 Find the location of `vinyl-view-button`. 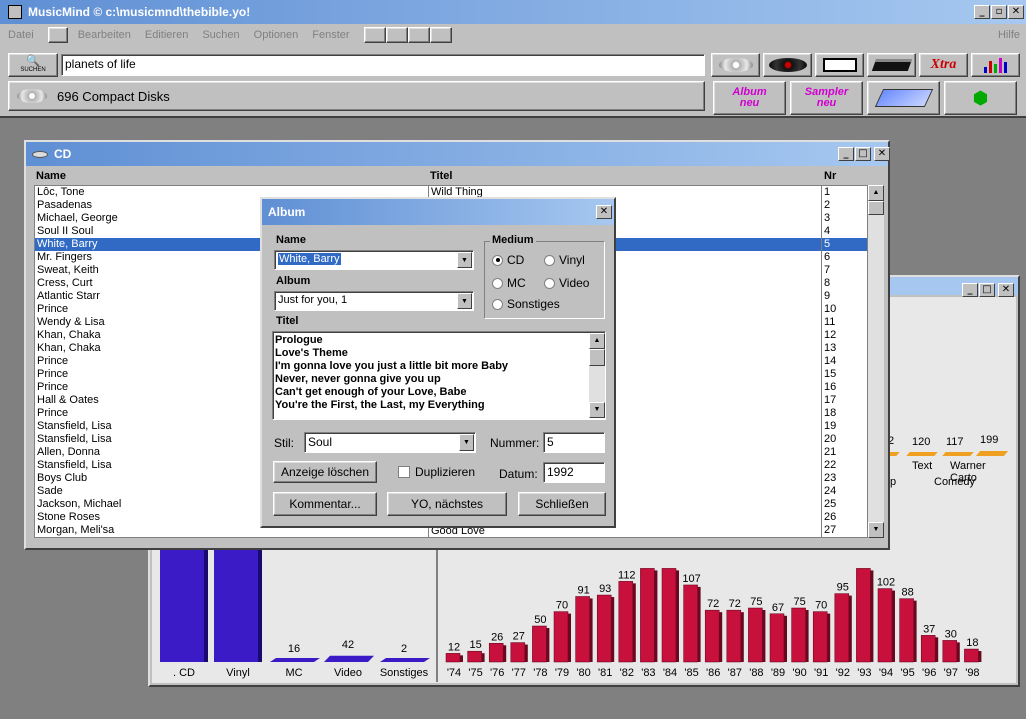

vinyl-view-button is located at coordinates (787, 65).